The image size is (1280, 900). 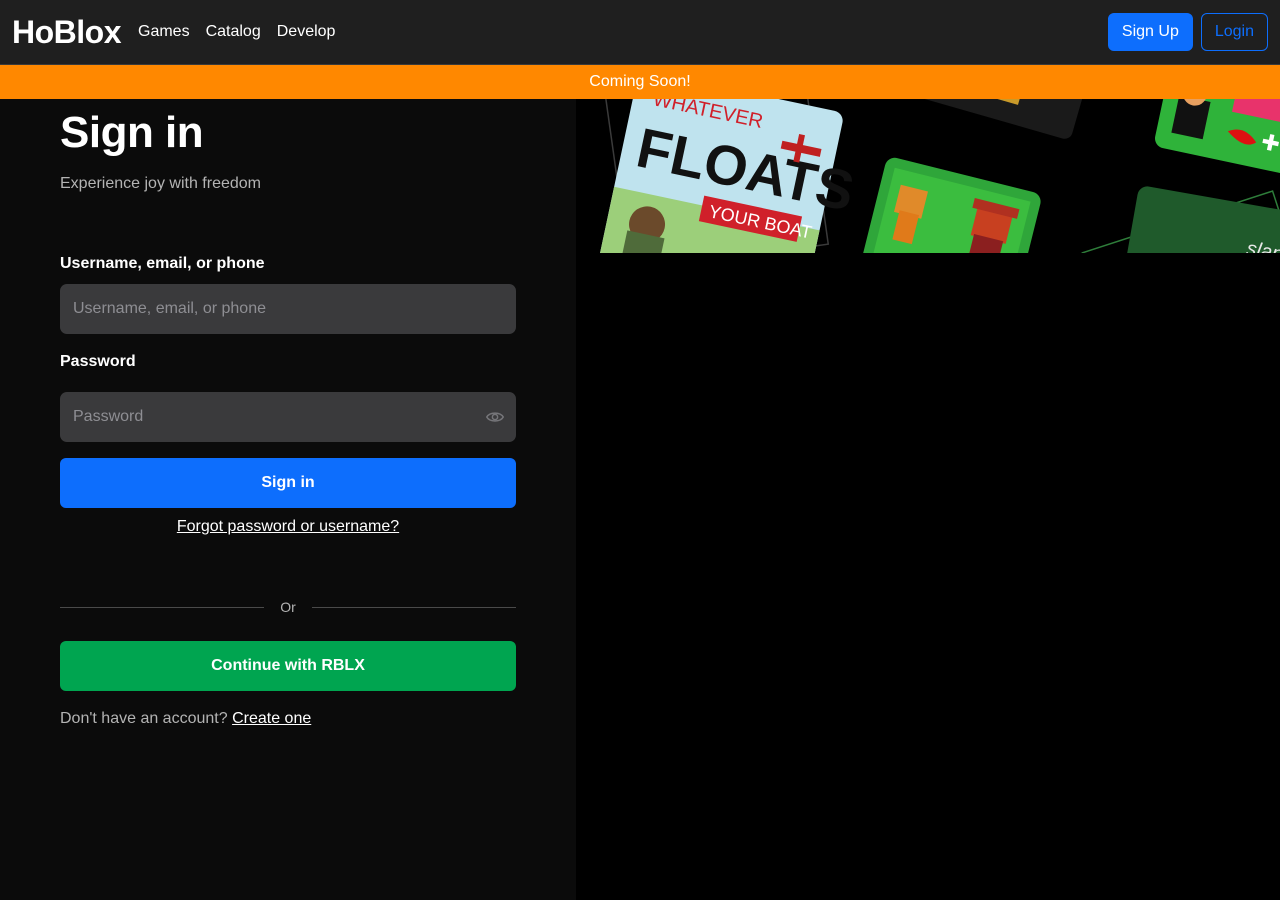 What do you see at coordinates (1150, 32) in the screenshot?
I see `sign-up-button: Sign Up` at bounding box center [1150, 32].